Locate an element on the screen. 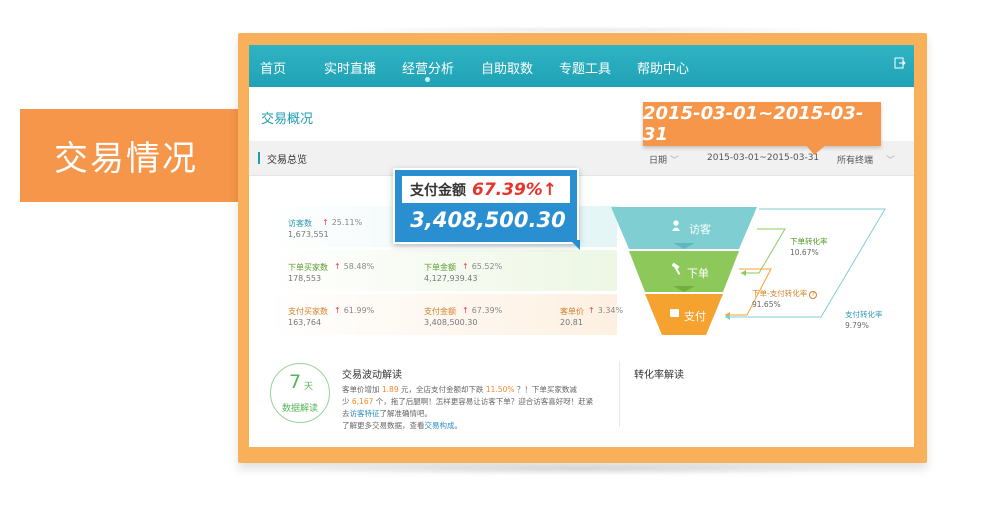 The image size is (1000, 524). callout-header: 支付金额 67.39%↑ is located at coordinates (486, 189).